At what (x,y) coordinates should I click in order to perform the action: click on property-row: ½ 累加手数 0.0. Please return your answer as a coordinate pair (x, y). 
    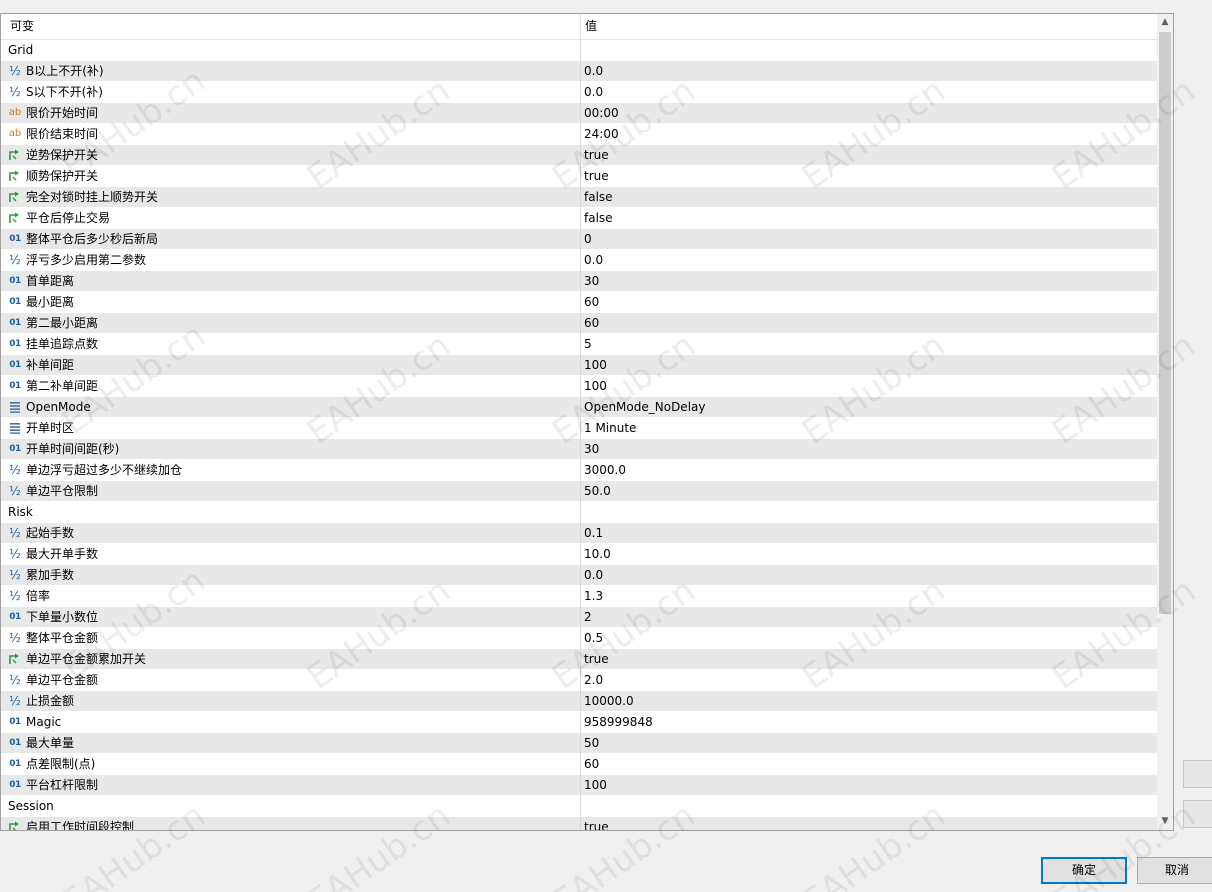
    Looking at the image, I should click on (579, 575).